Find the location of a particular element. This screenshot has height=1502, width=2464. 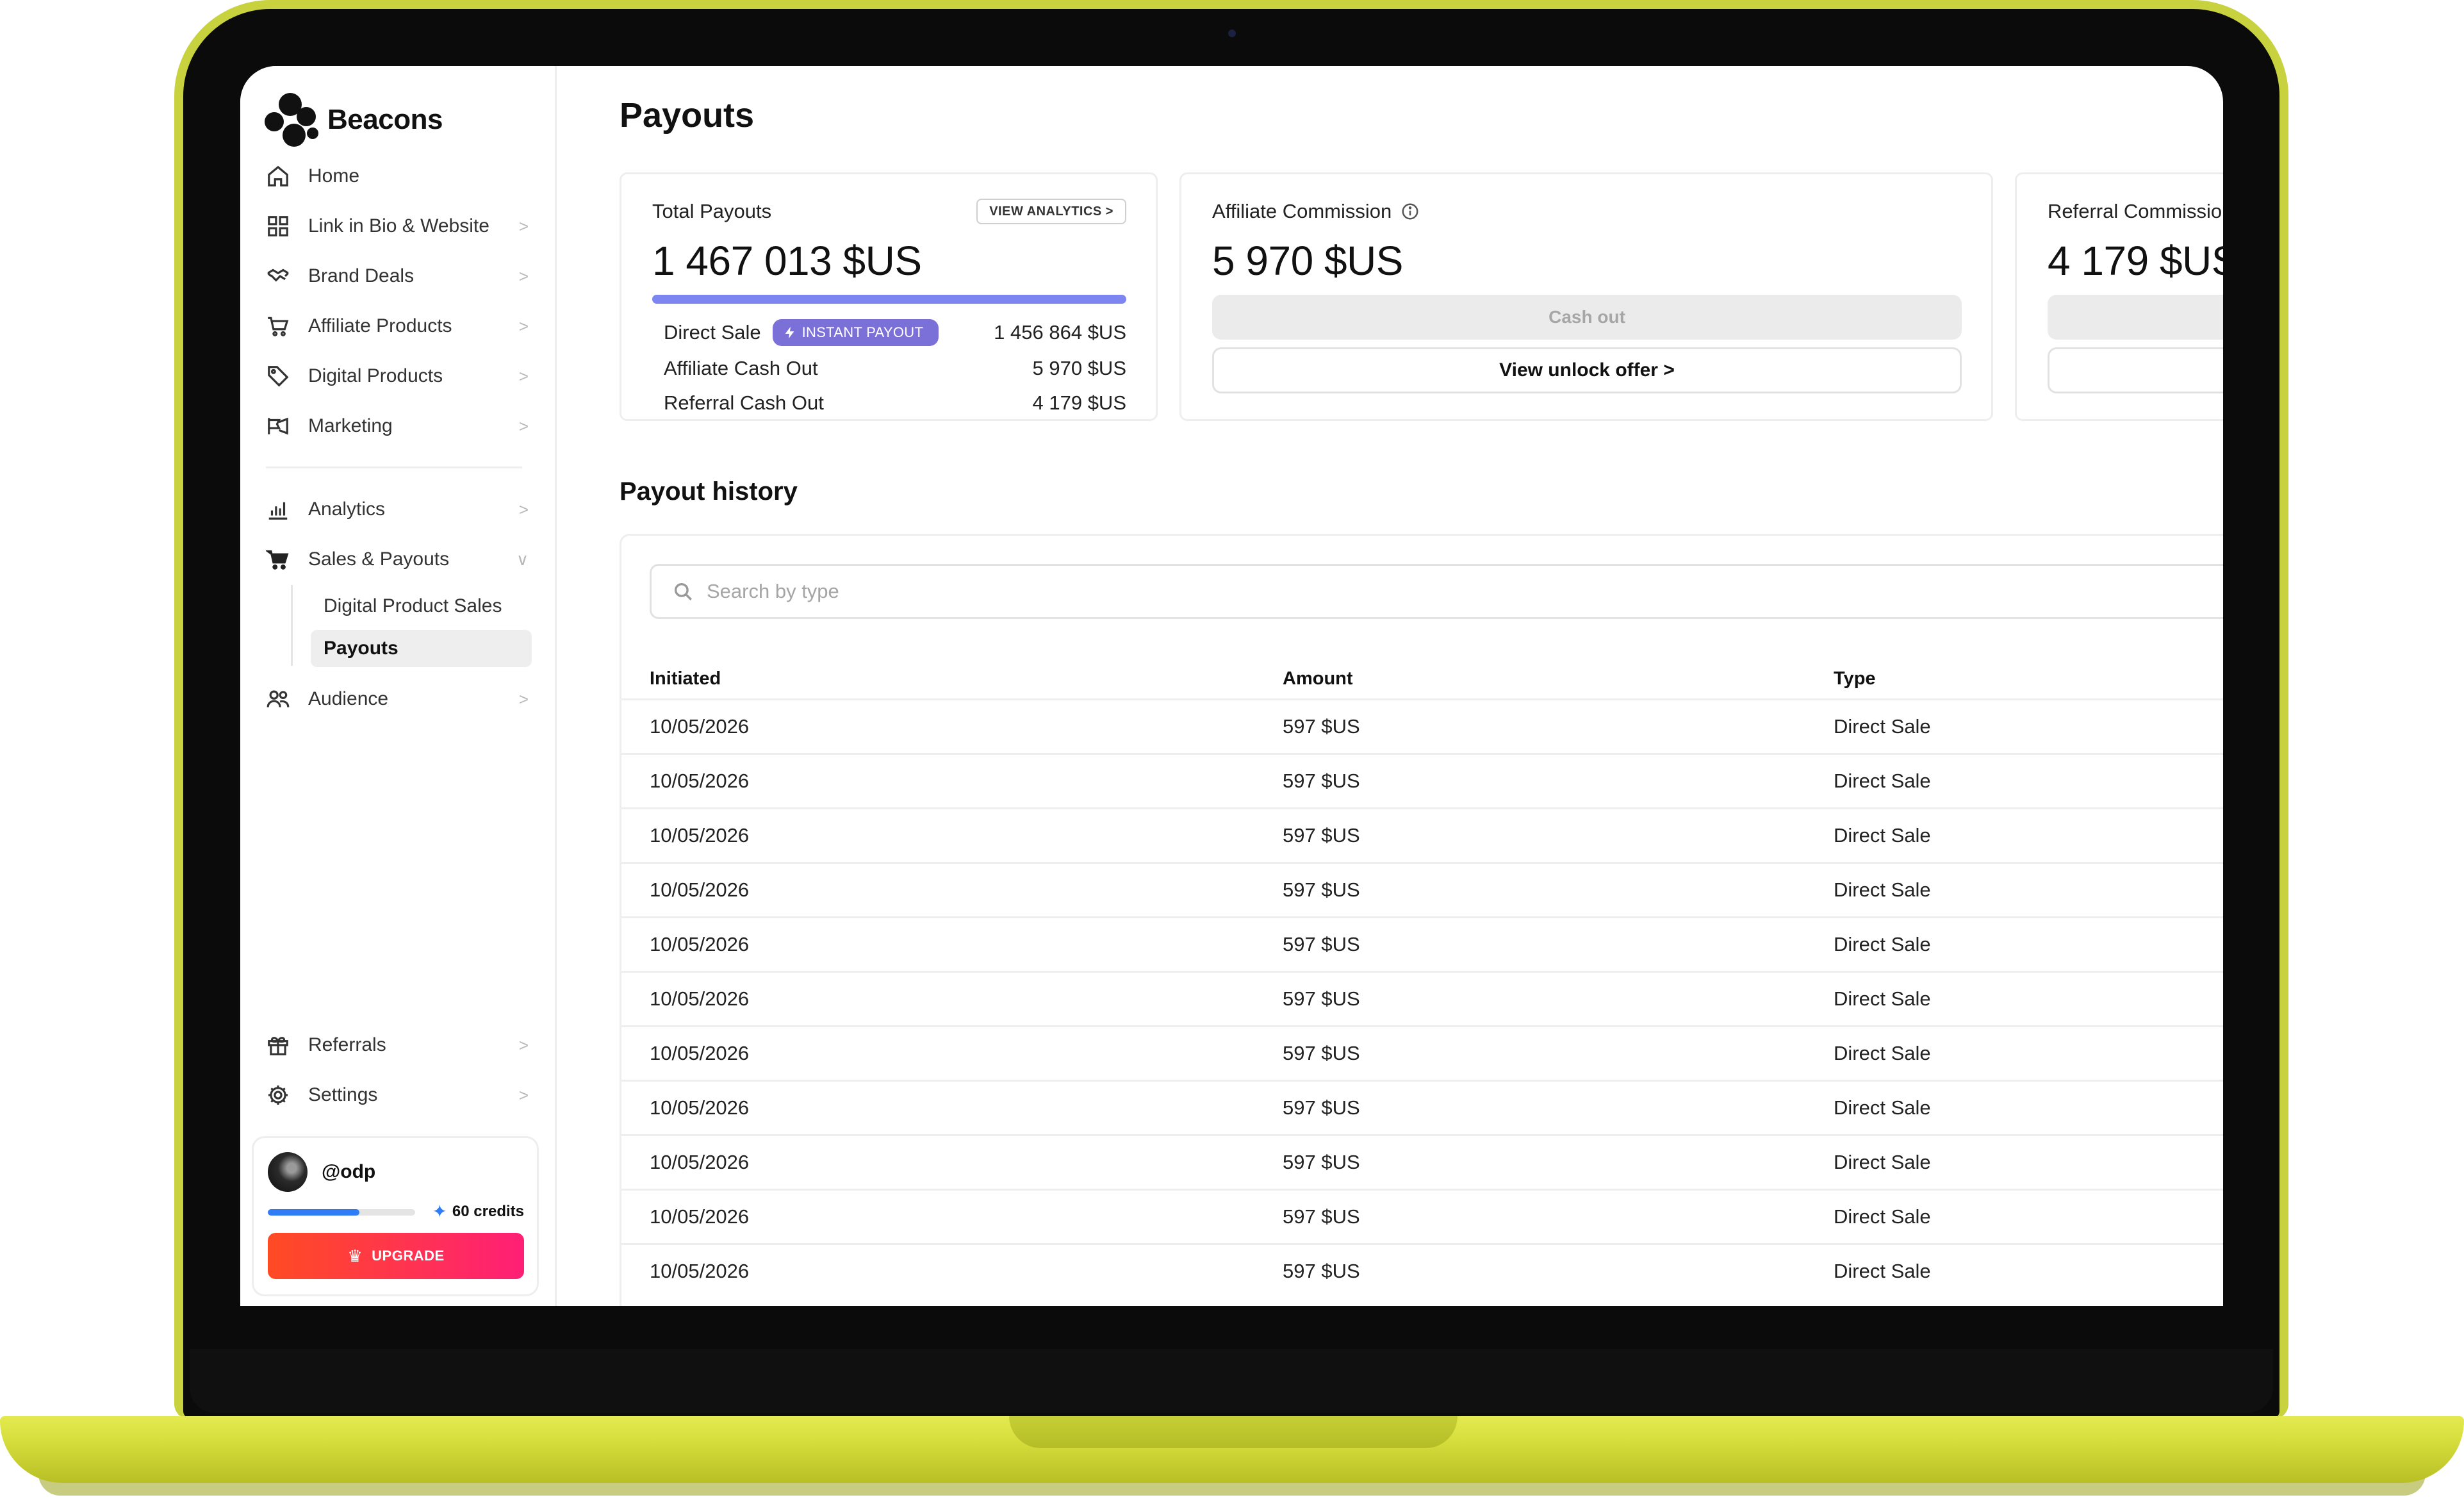

referral-cash-out-button is located at coordinates (2135, 317).